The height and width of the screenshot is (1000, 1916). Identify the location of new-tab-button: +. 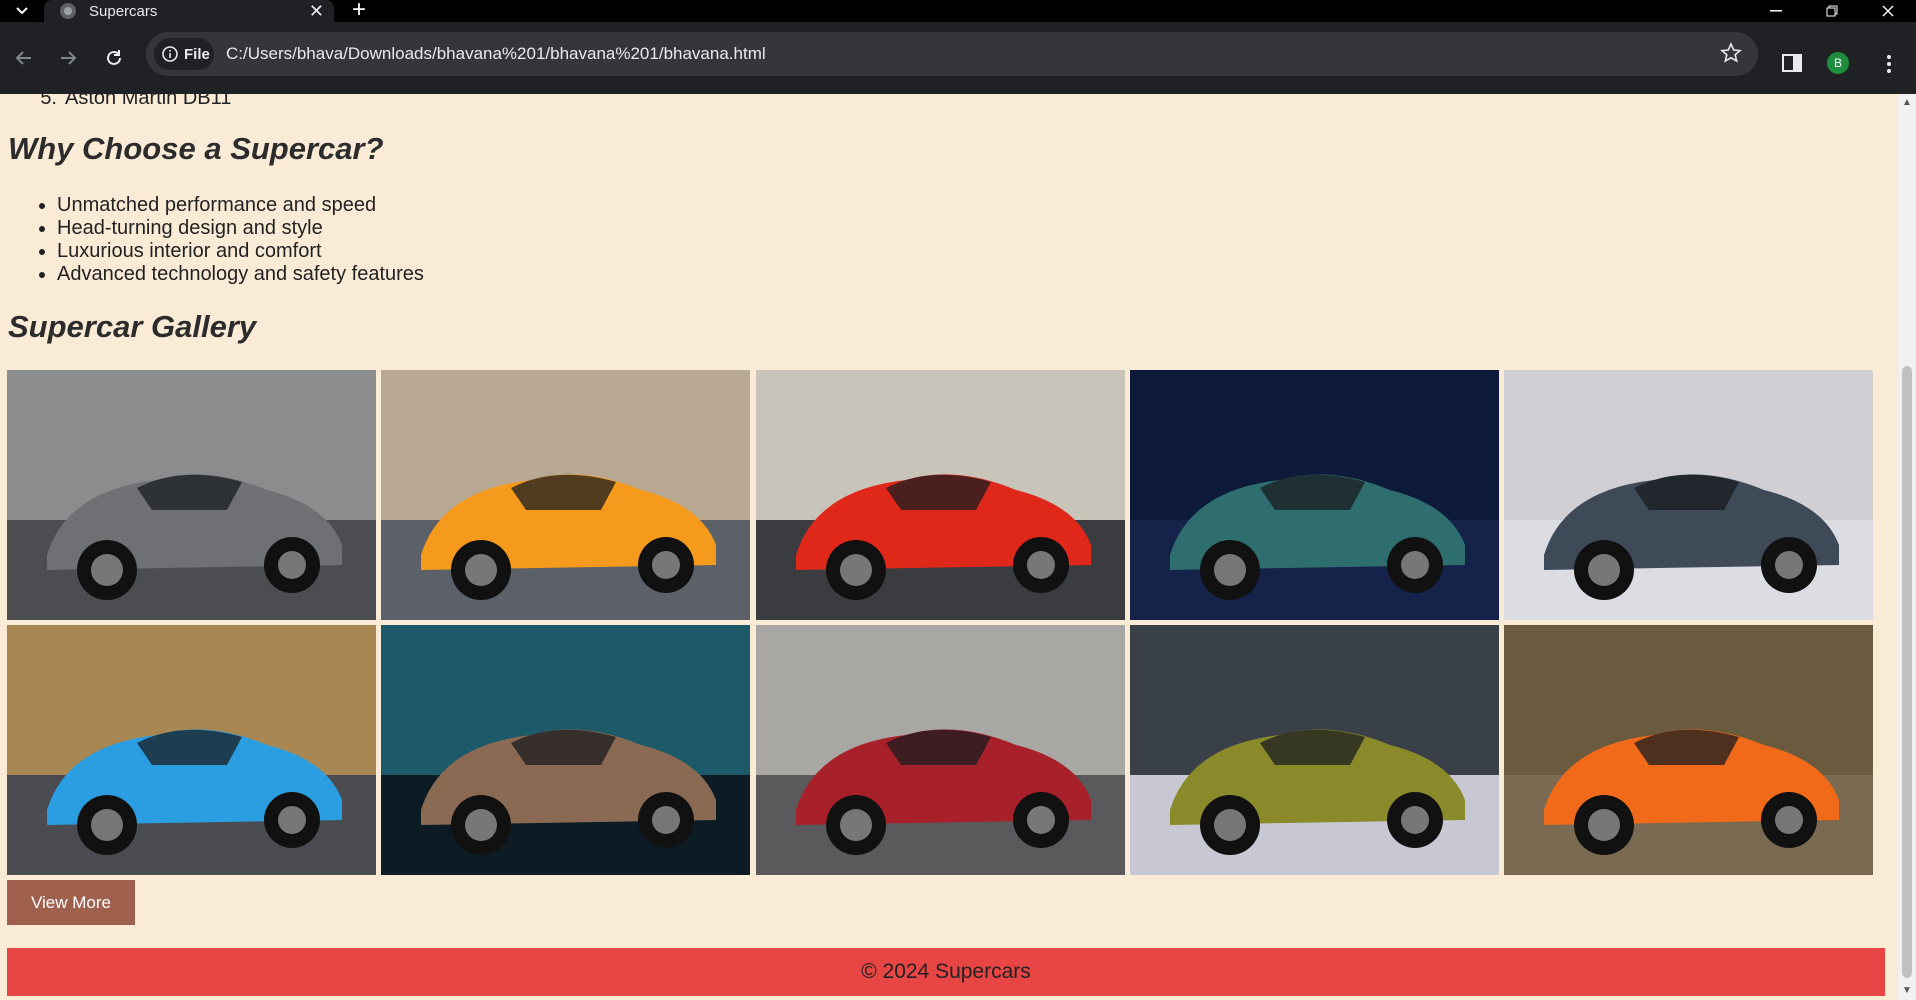
(359, 11).